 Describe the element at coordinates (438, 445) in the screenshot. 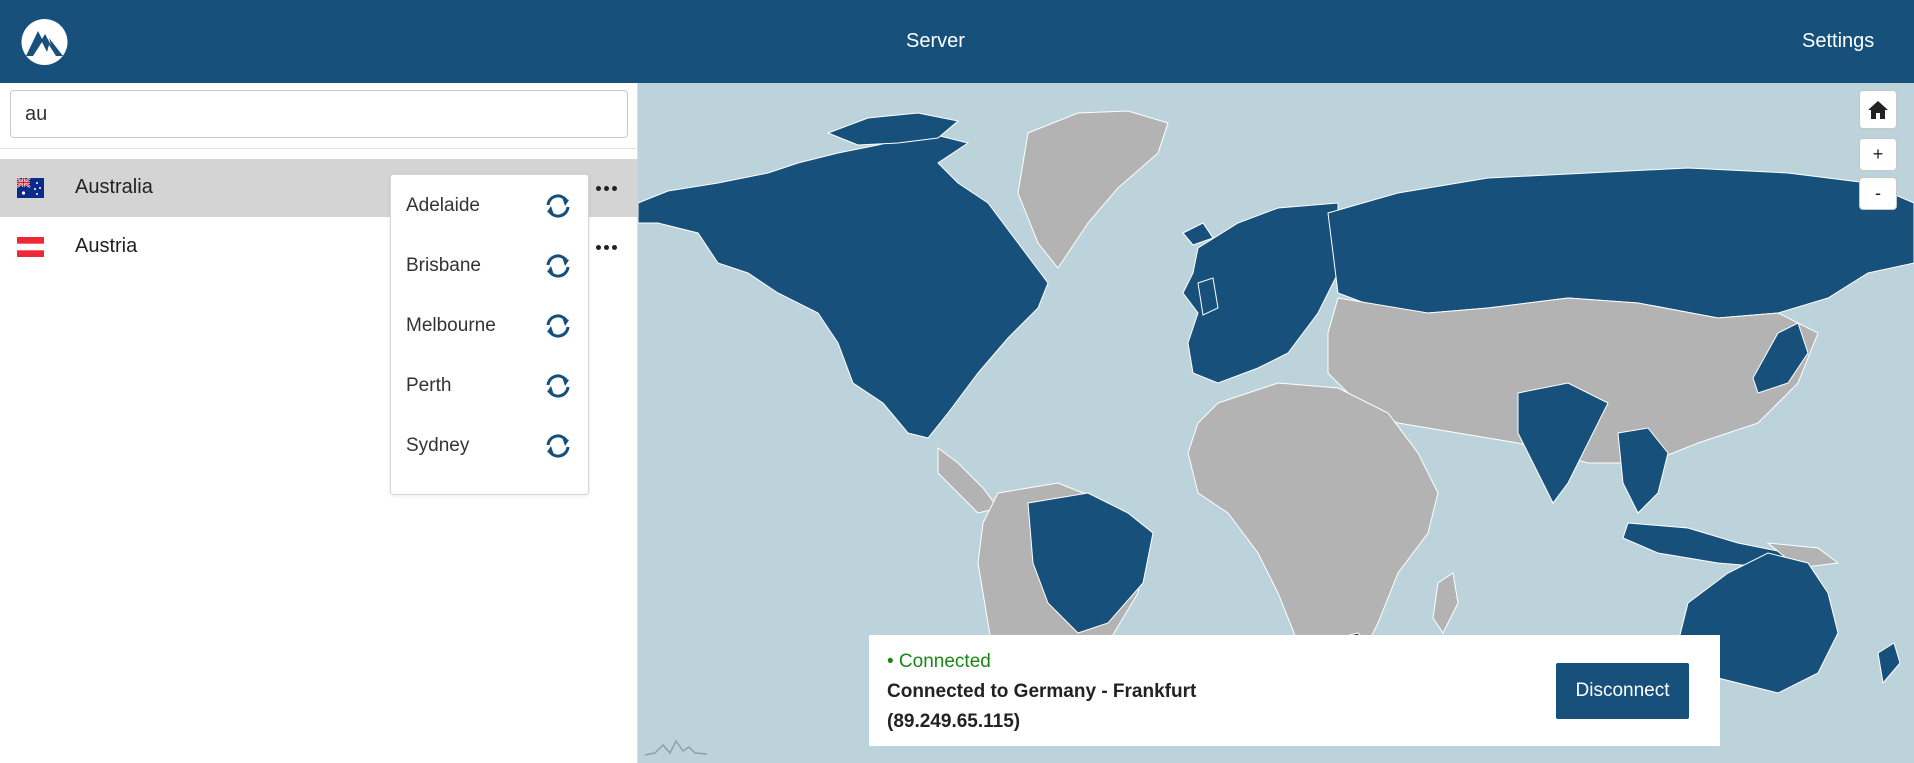

I see `city-label: Sydney` at that location.